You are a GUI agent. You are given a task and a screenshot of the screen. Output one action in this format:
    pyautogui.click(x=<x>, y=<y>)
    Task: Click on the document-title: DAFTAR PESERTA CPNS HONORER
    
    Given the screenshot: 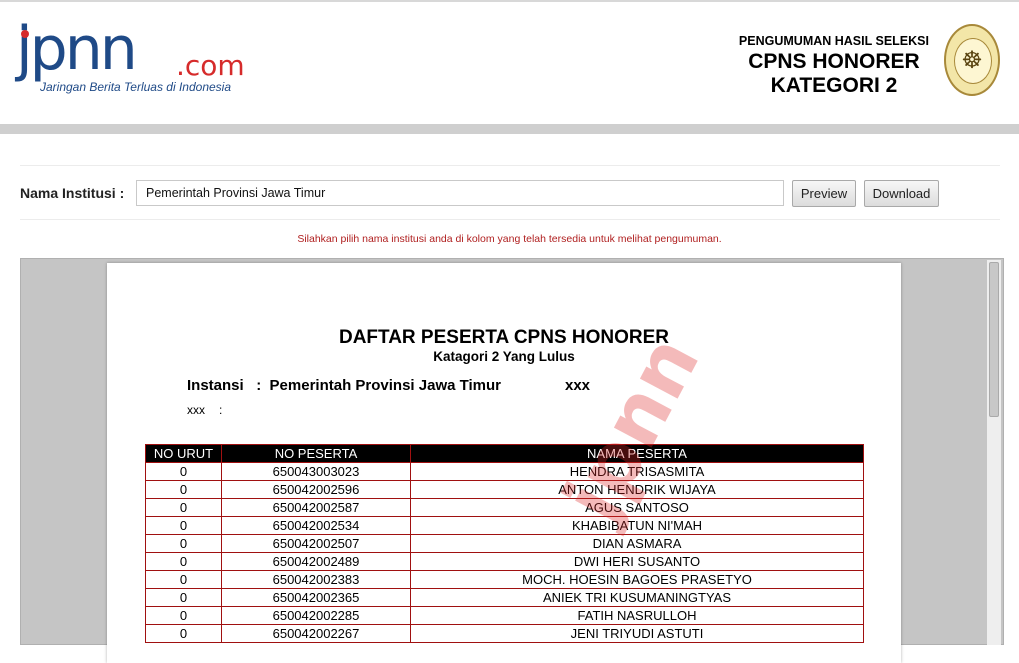 What is the action you would take?
    pyautogui.click(x=504, y=337)
    